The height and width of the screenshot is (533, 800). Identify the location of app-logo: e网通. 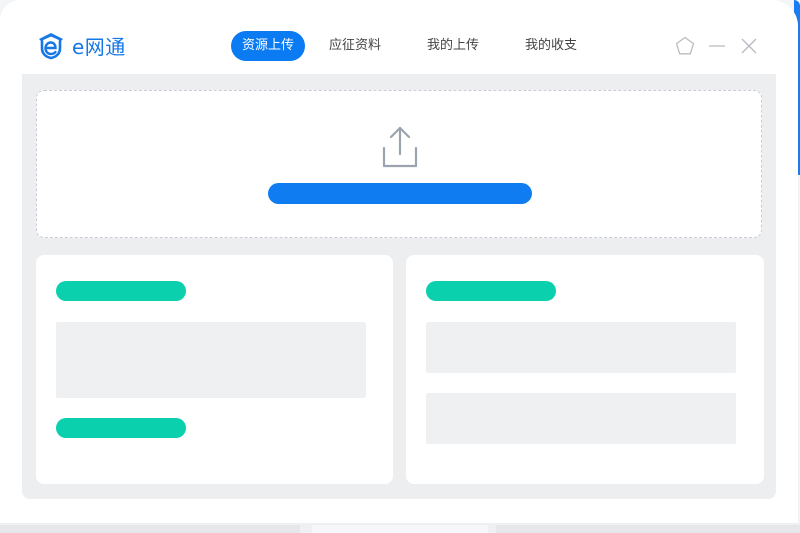
(81, 45).